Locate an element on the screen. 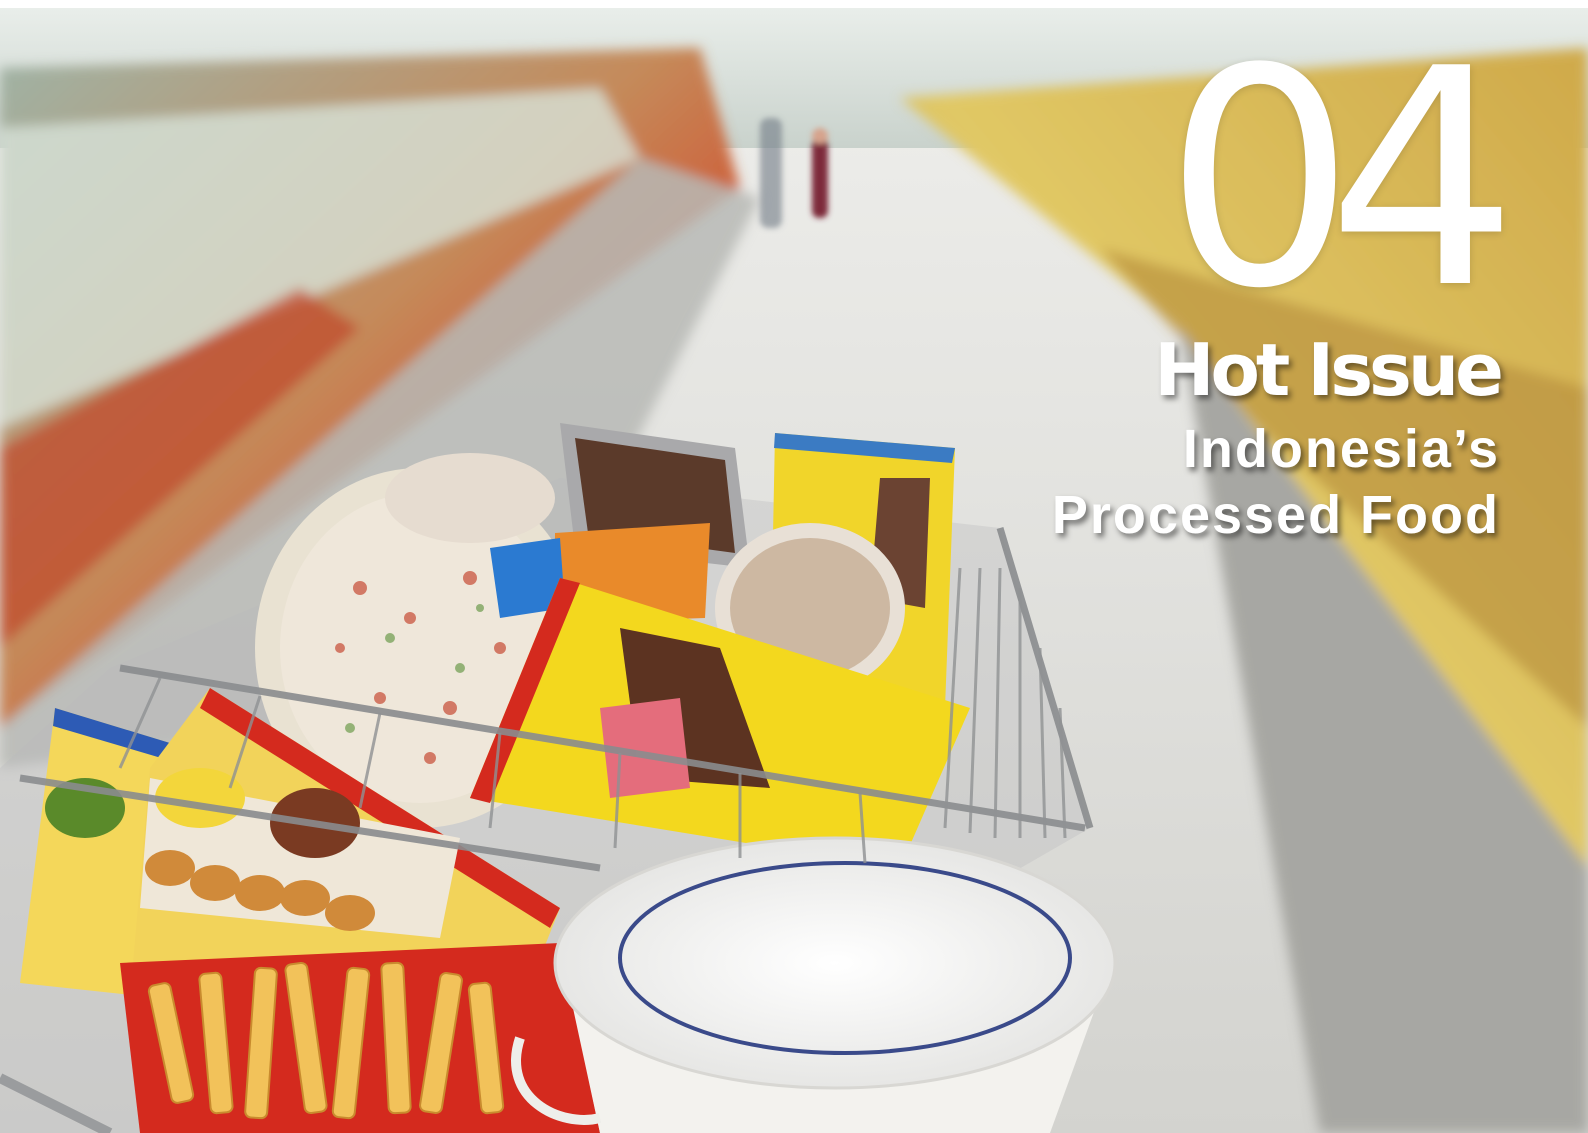 The width and height of the screenshot is (1588, 1133). section-label: Hot Issue is located at coordinates (1329, 370).